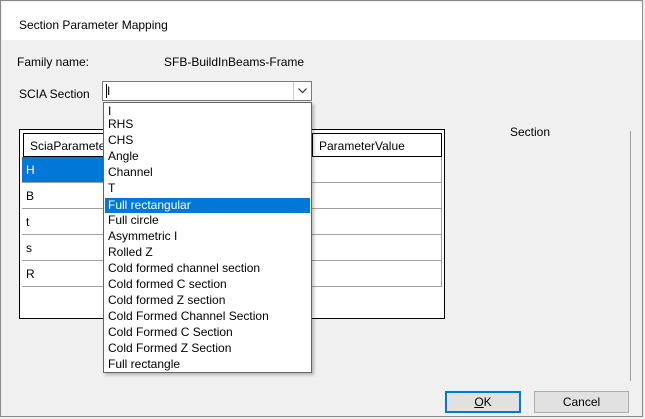 Image resolution: width=645 pixels, height=419 pixels. I want to click on dropdown-option: Cold formed Z section, so click(207, 300).